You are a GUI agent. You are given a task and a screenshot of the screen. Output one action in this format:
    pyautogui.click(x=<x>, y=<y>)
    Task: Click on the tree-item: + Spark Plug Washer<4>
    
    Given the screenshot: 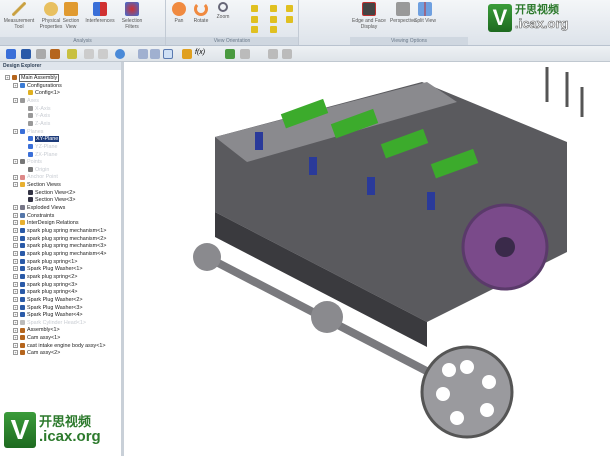 What is the action you would take?
    pyautogui.click(x=48, y=316)
    